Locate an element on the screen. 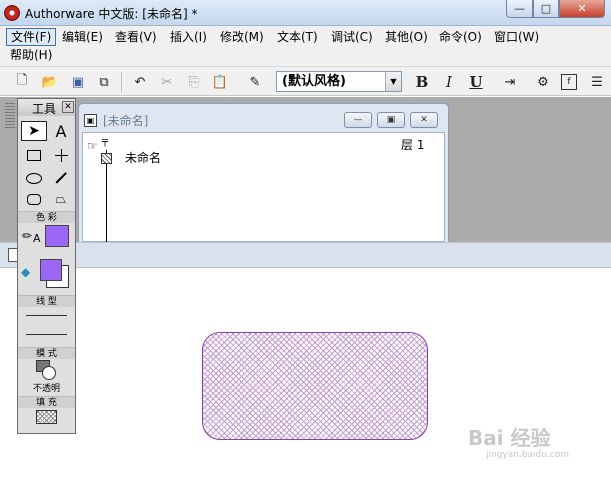 The image size is (611, 486). tools-palette: 工具 ✕ ➤ A ⏢ 色 彩 ✏ A ◆ 线 型 模 式 不透明 填 充 is located at coordinates (40, 266).